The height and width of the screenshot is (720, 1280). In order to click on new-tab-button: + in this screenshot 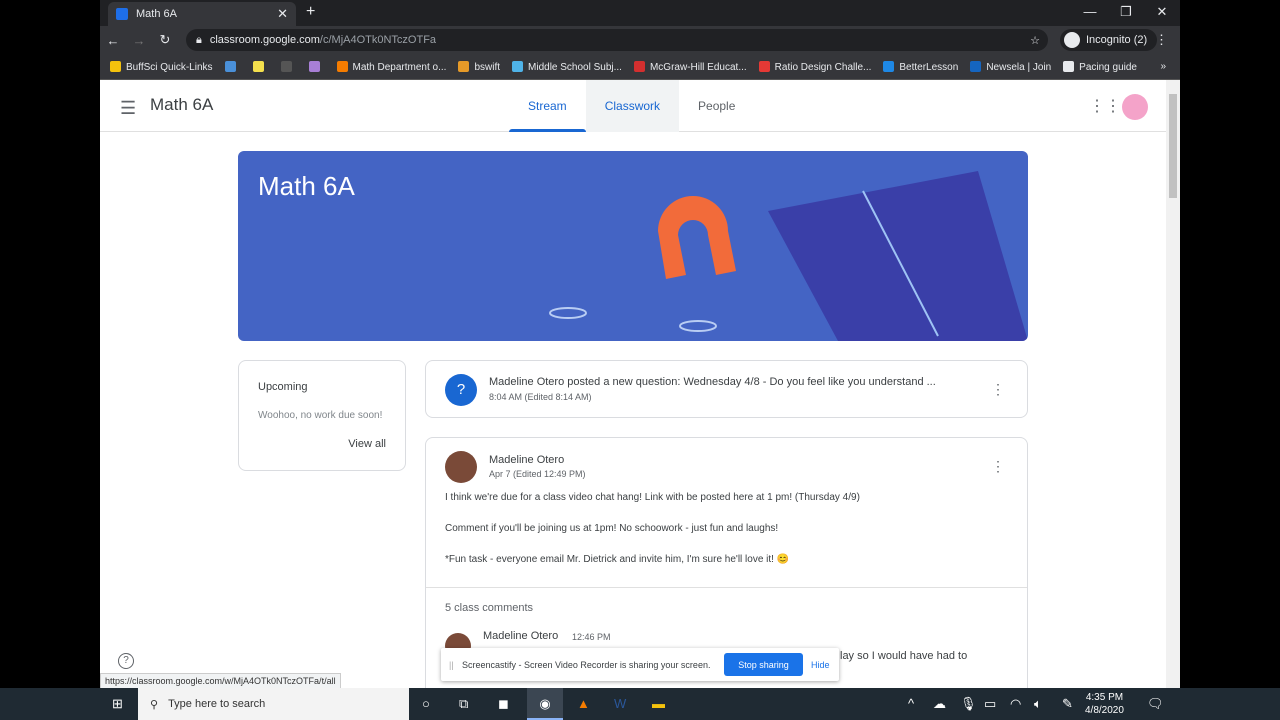, I will do `click(310, 12)`.